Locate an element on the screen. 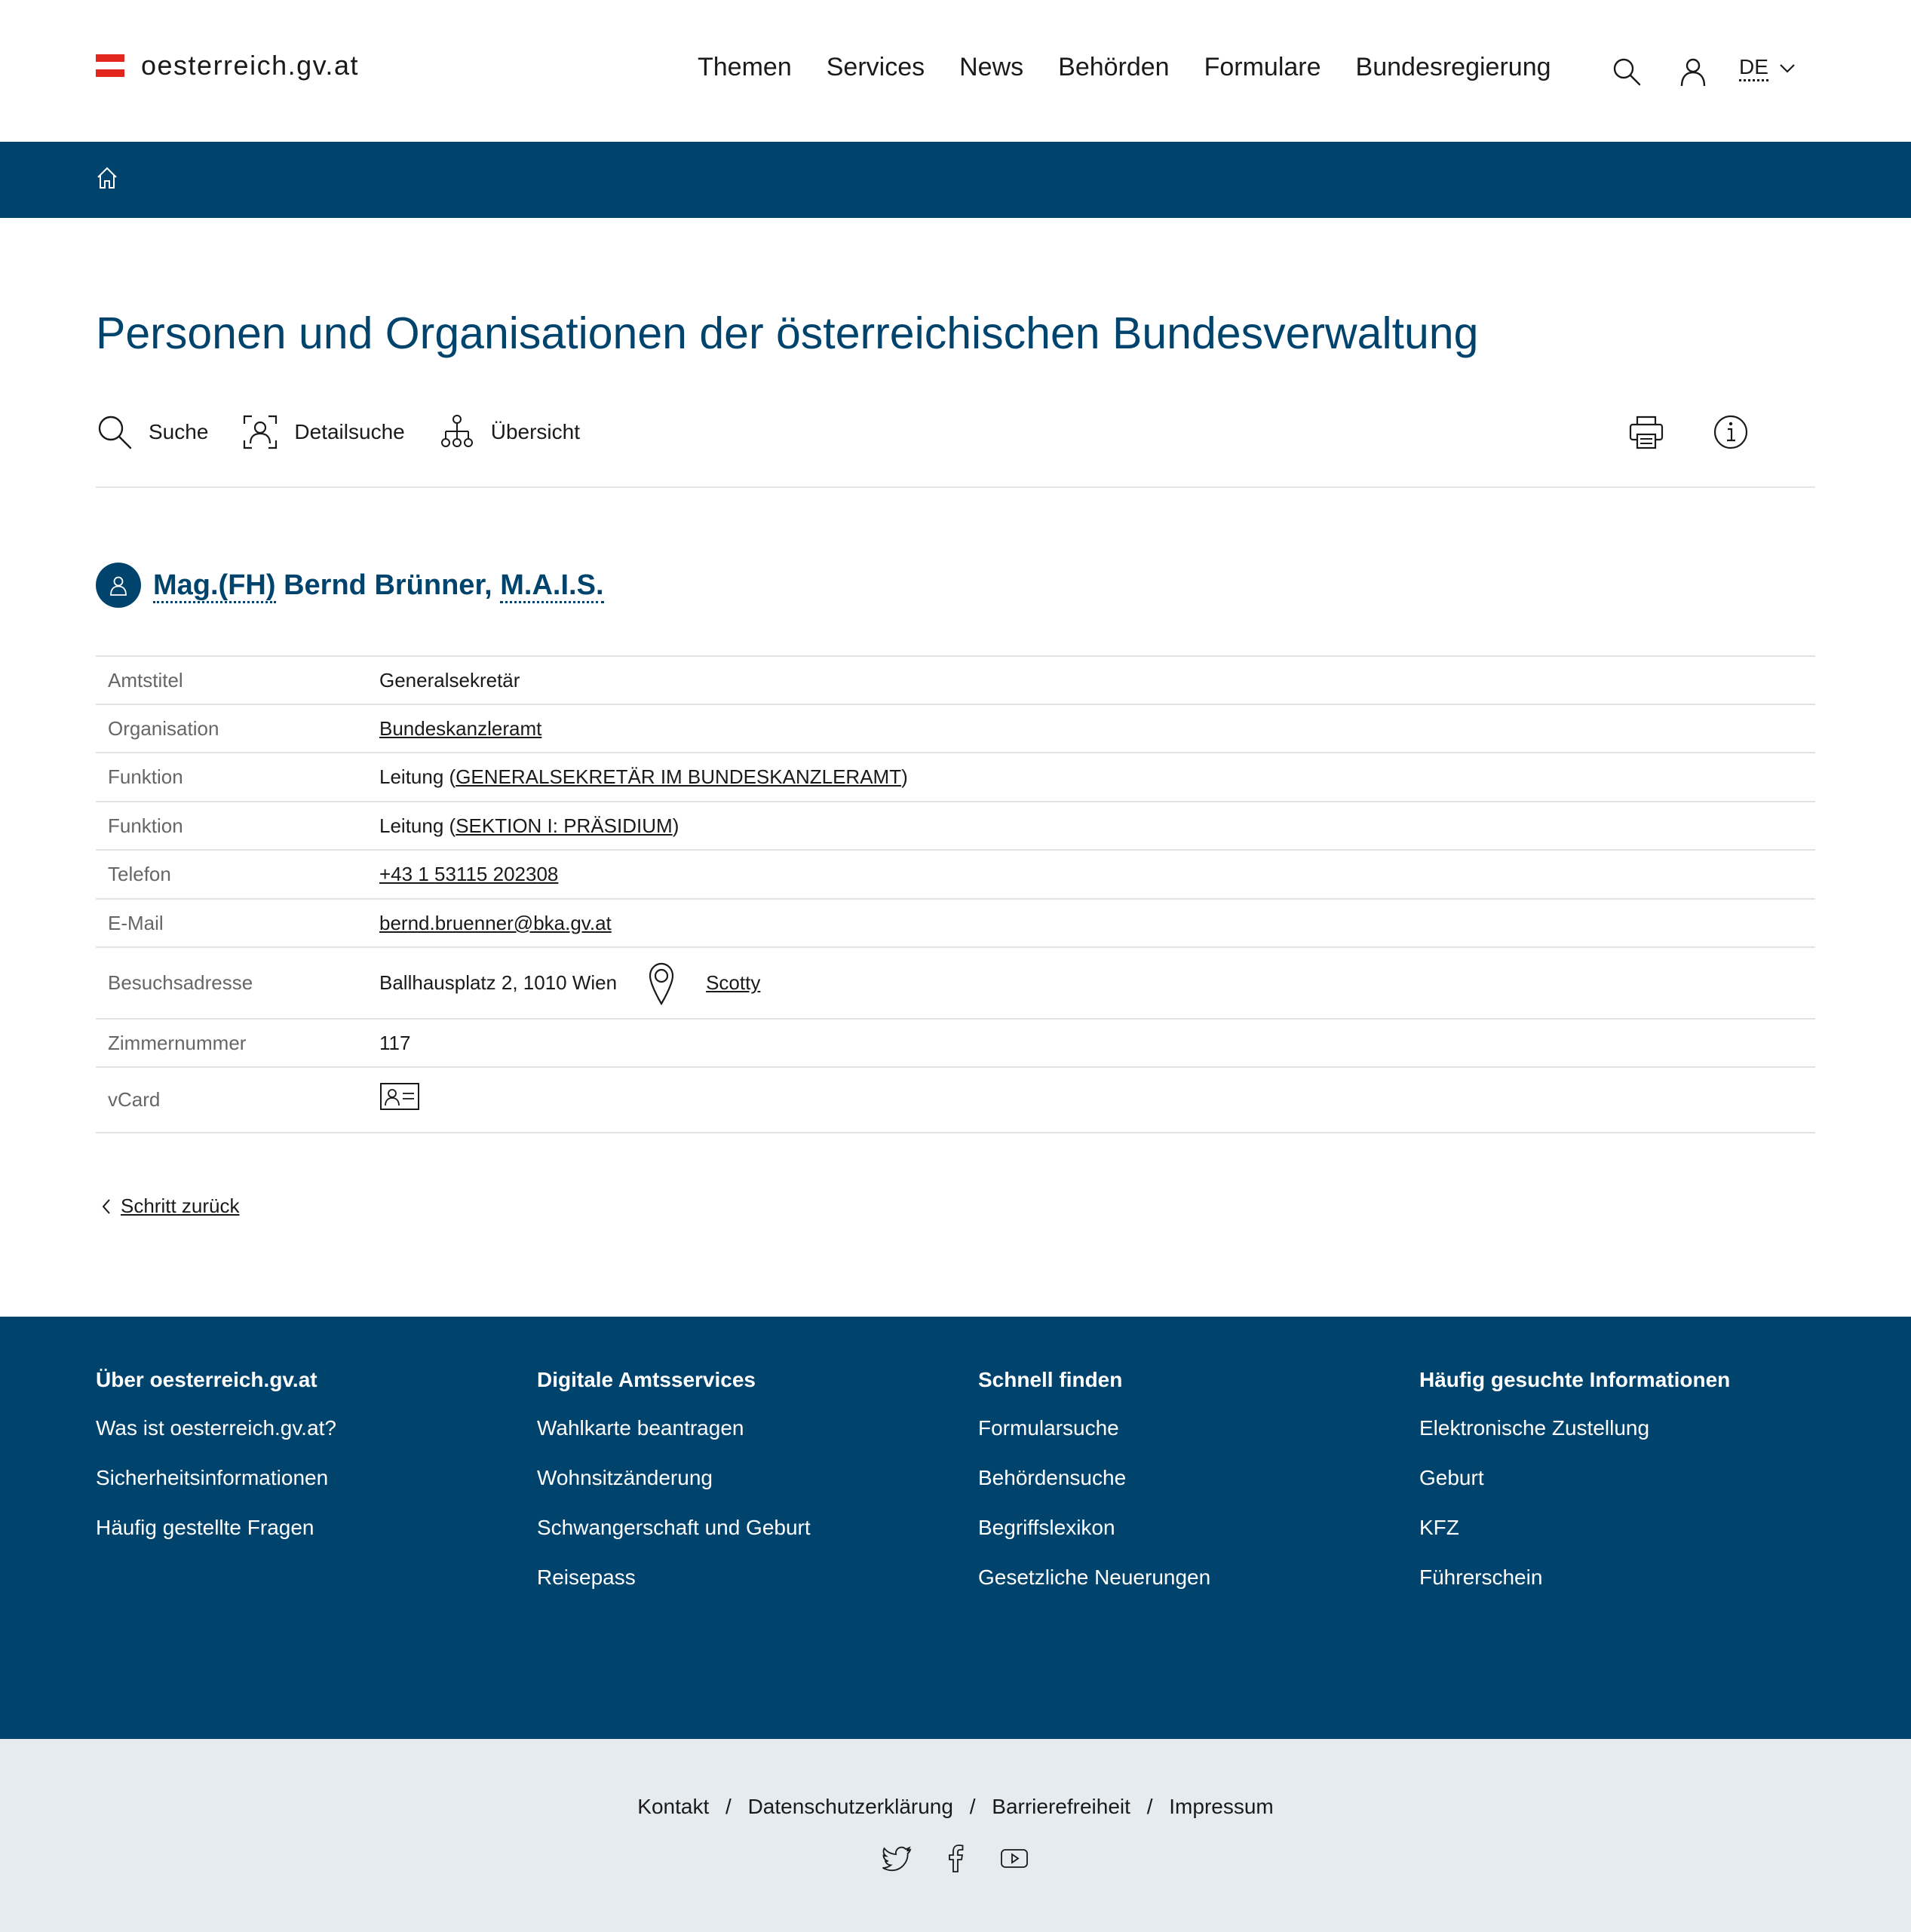 Image resolution: width=1911 pixels, height=1932 pixels. site-logo: oesterreich.gv.at is located at coordinates (227, 65).